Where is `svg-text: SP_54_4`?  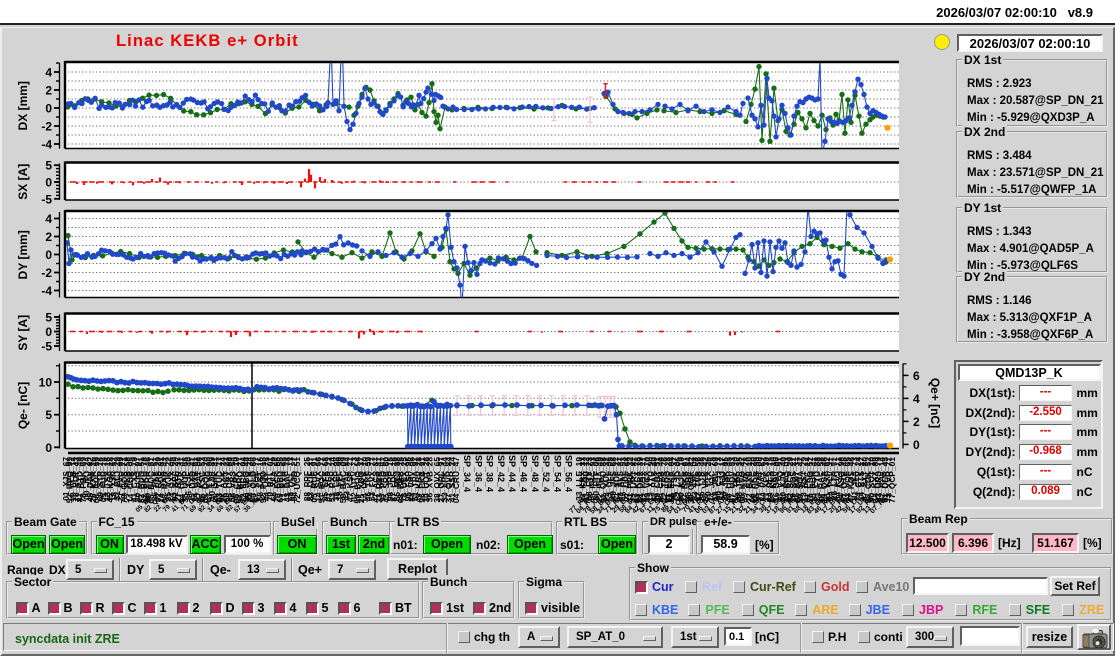 svg-text: SP_54_4 is located at coordinates (557, 473).